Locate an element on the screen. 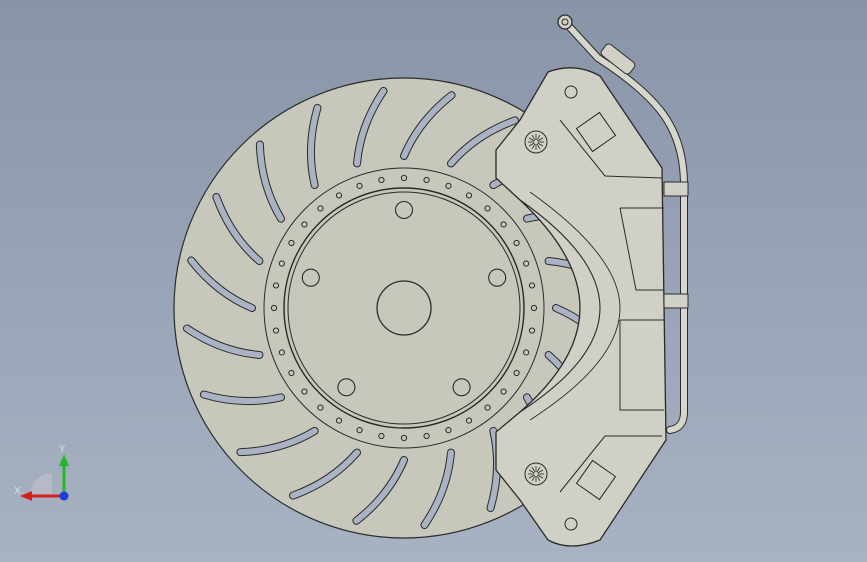 Image resolution: width=867 pixels, height=562 pixels. caliper-fitting-bottom is located at coordinates (536, 474).